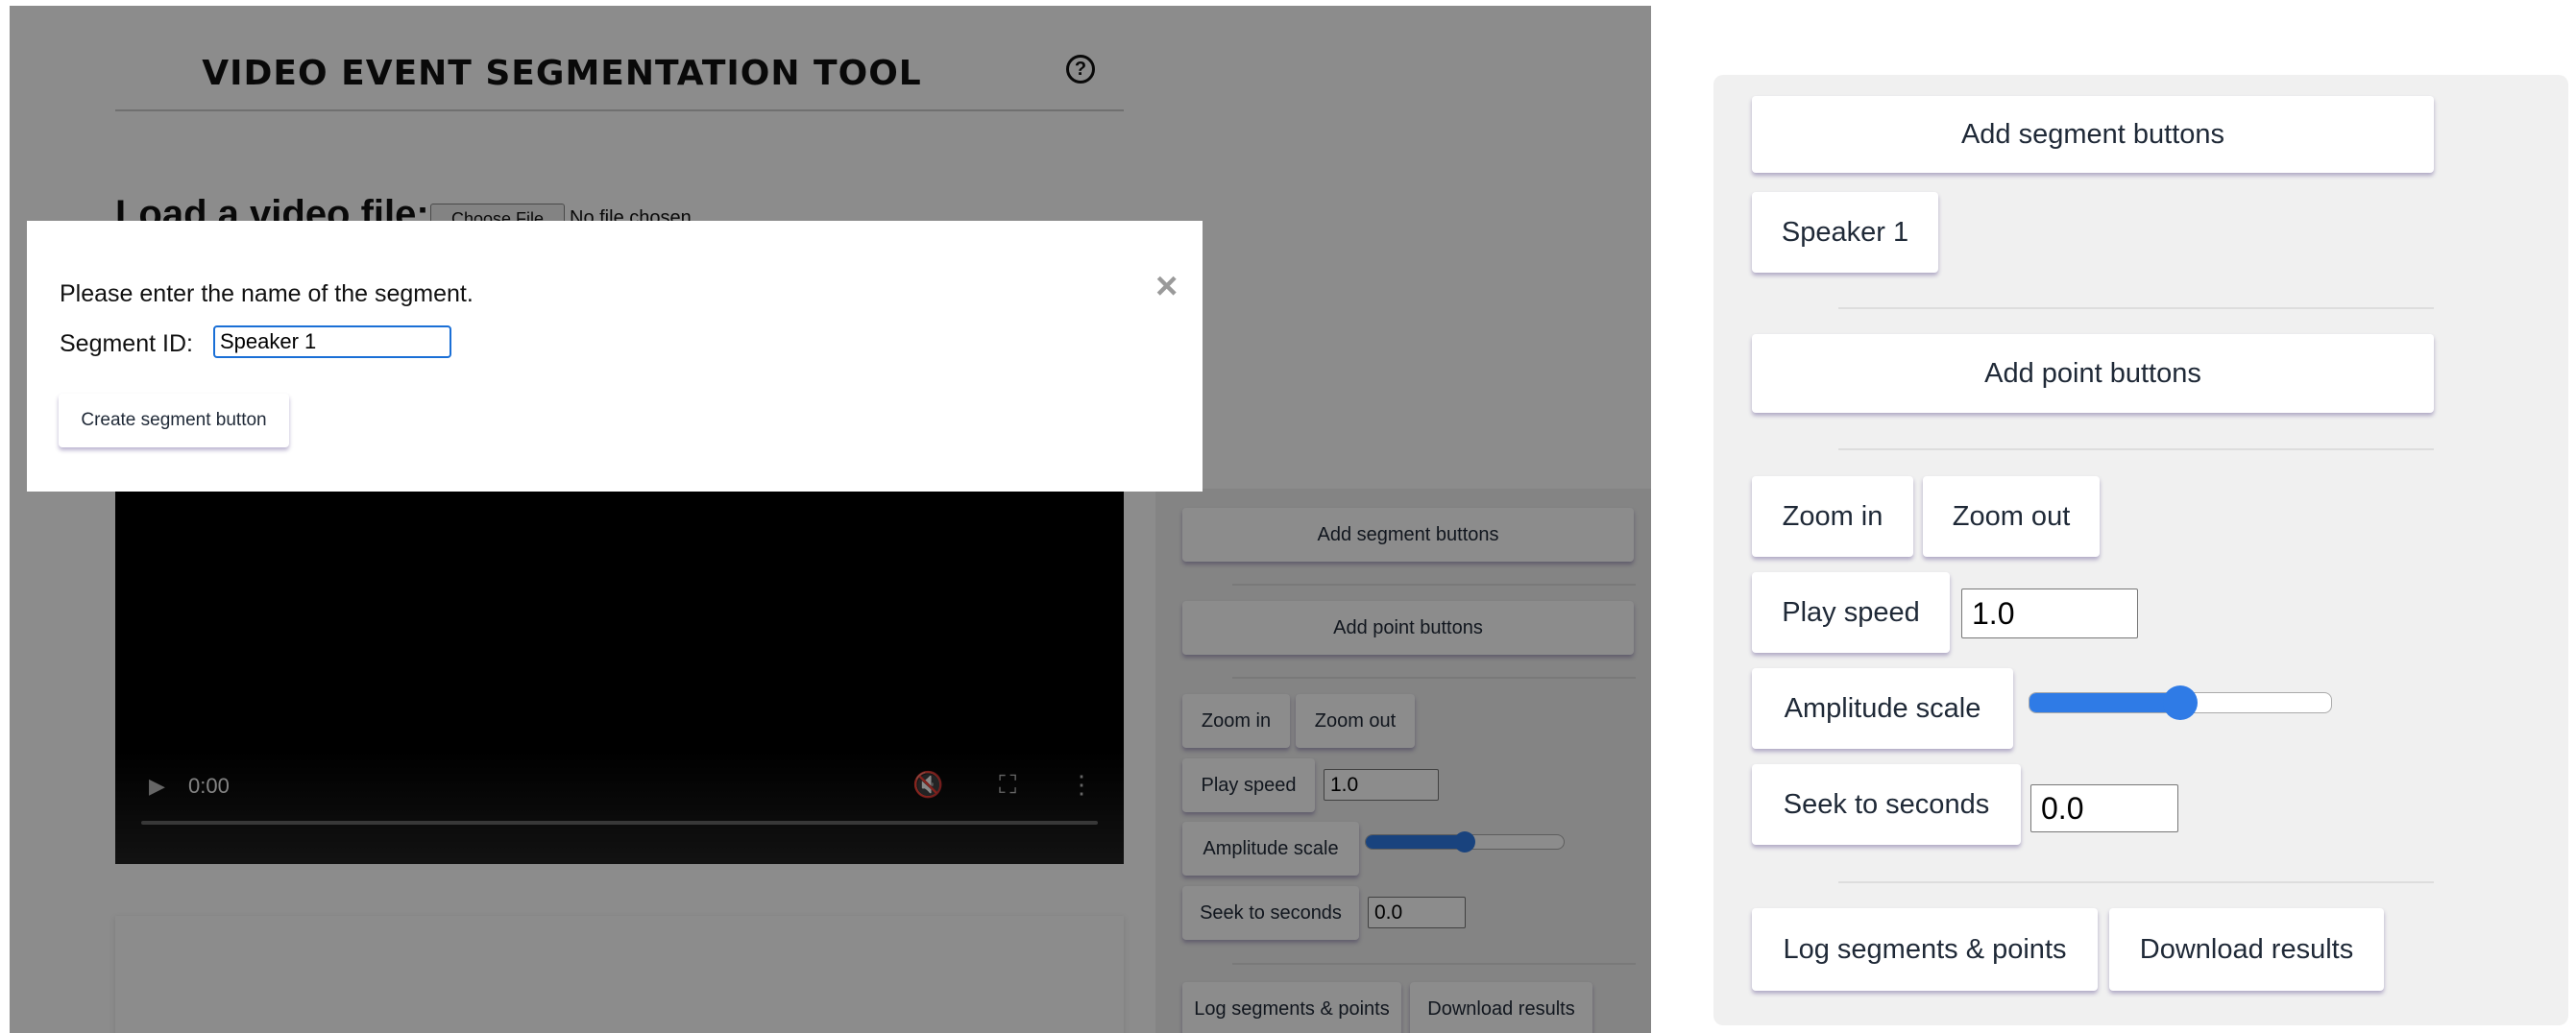 The image size is (2576, 1033). Describe the element at coordinates (1882, 708) in the screenshot. I see `amplitude-scale-button: Amplitude scale` at that location.